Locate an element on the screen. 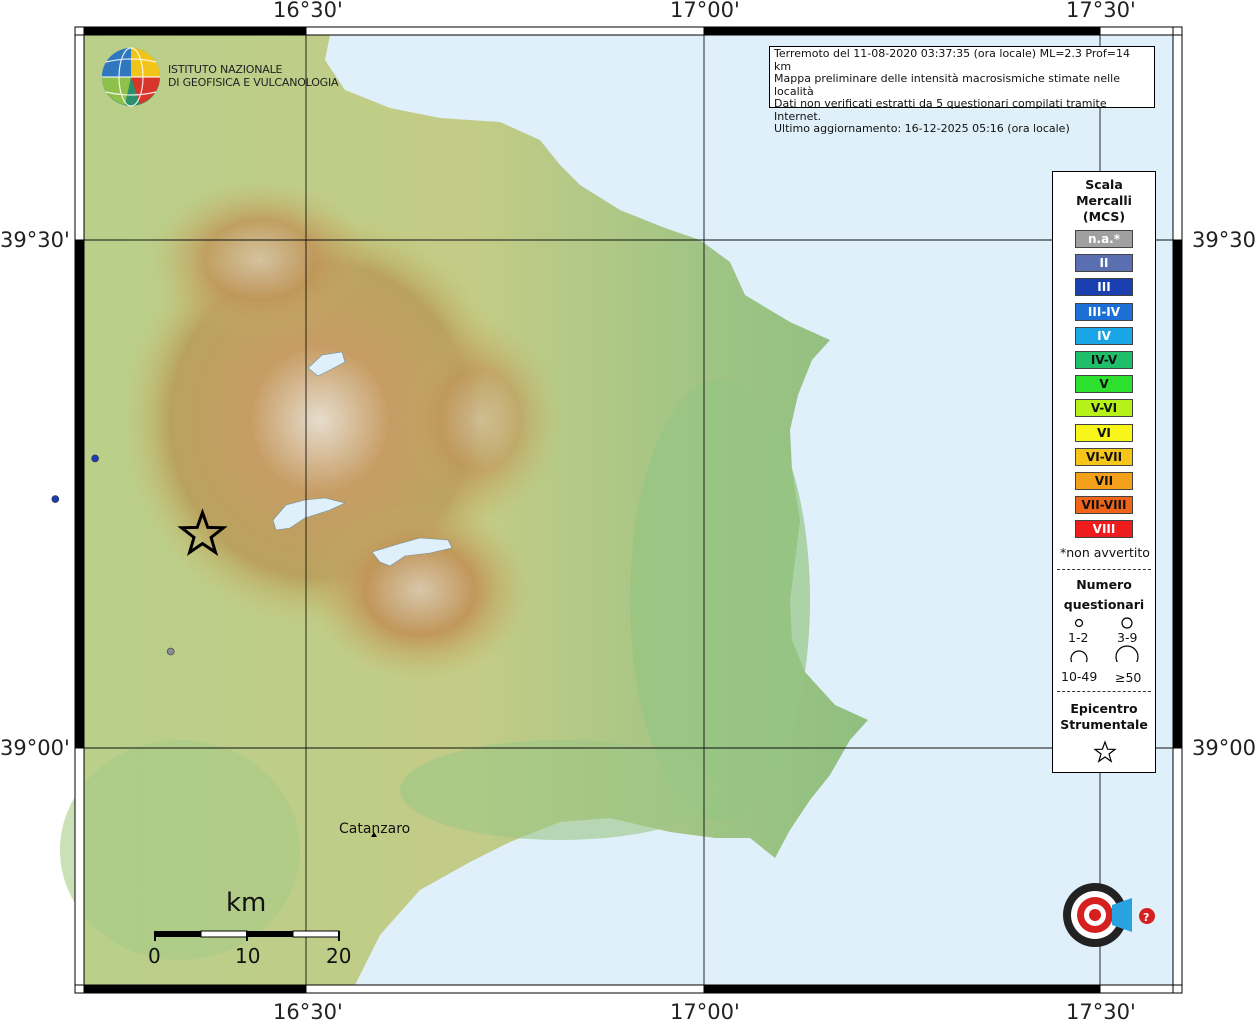 The height and width of the screenshot is (1024, 1256). left-tick-label: 39°30' is located at coordinates (35, 240).